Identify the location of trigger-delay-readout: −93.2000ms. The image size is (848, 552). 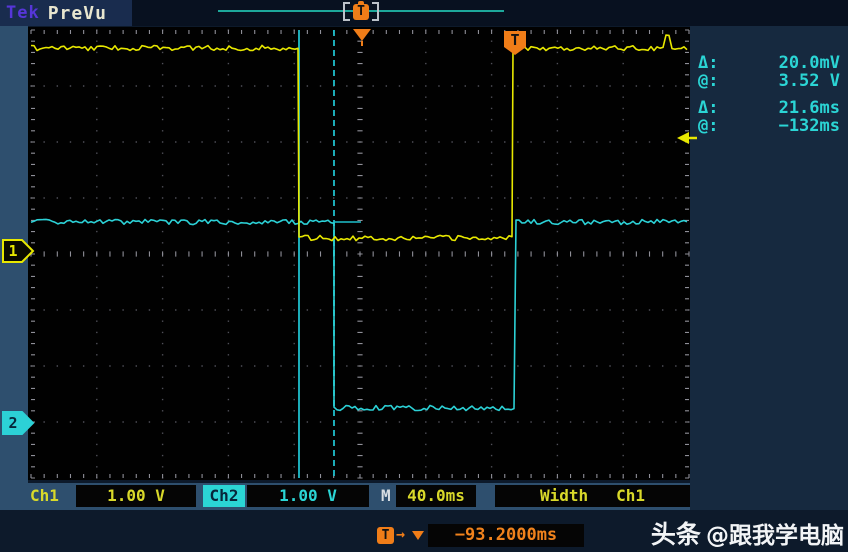
(506, 535).